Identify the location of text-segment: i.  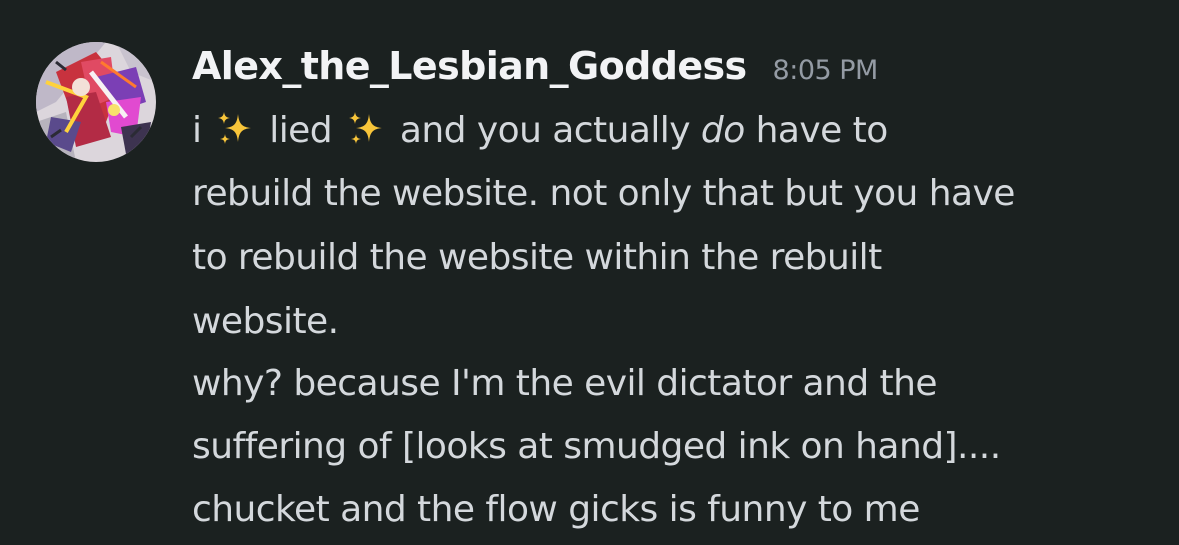
(197, 130).